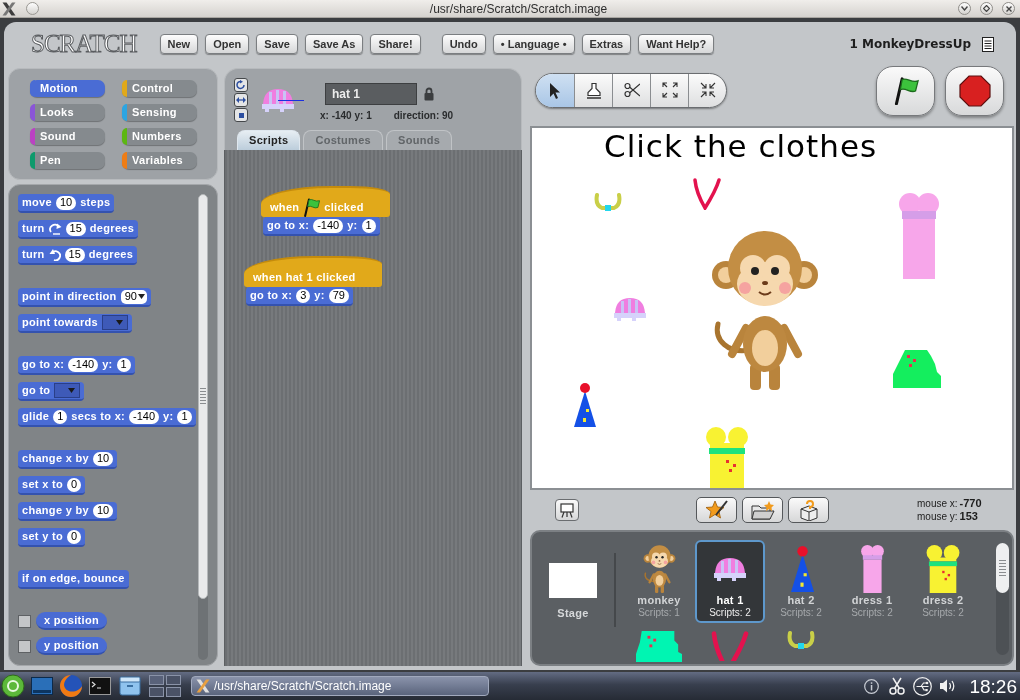 This screenshot has width=1020, height=700. I want to click on command-block: if on edge, bounce, so click(73, 579).